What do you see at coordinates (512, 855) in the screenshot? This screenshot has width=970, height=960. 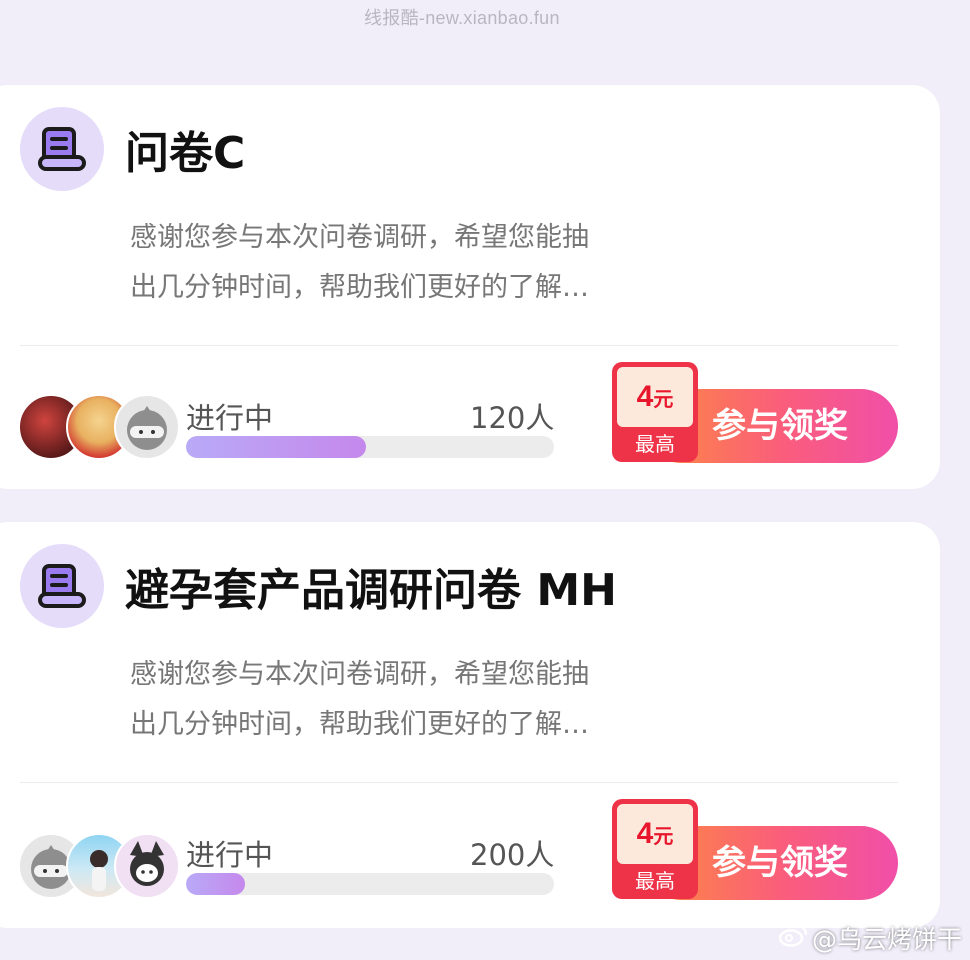 I see `participant-count: 200人` at bounding box center [512, 855].